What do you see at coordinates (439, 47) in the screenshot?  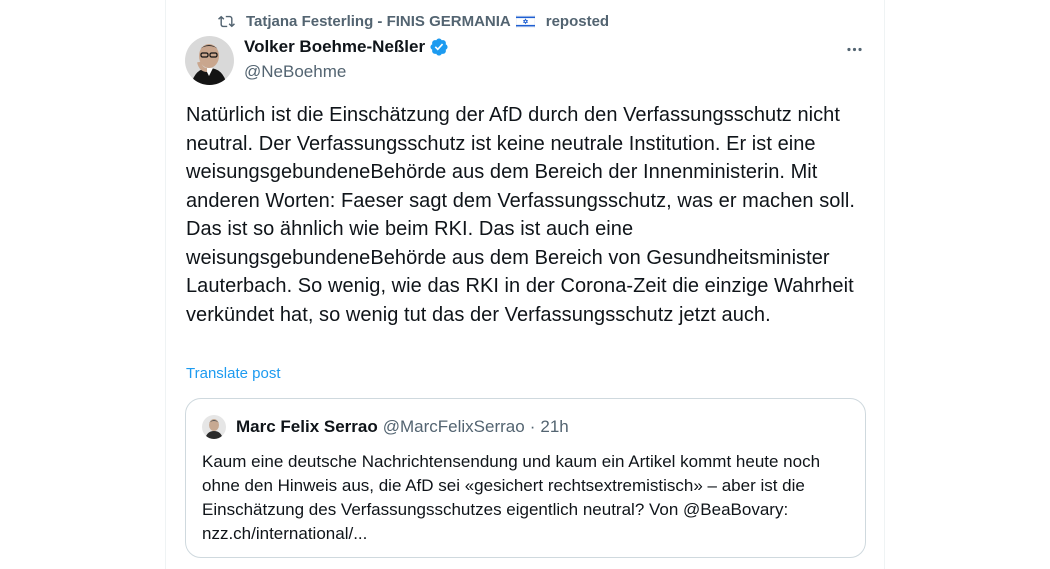 I see `verified-badge-icon` at bounding box center [439, 47].